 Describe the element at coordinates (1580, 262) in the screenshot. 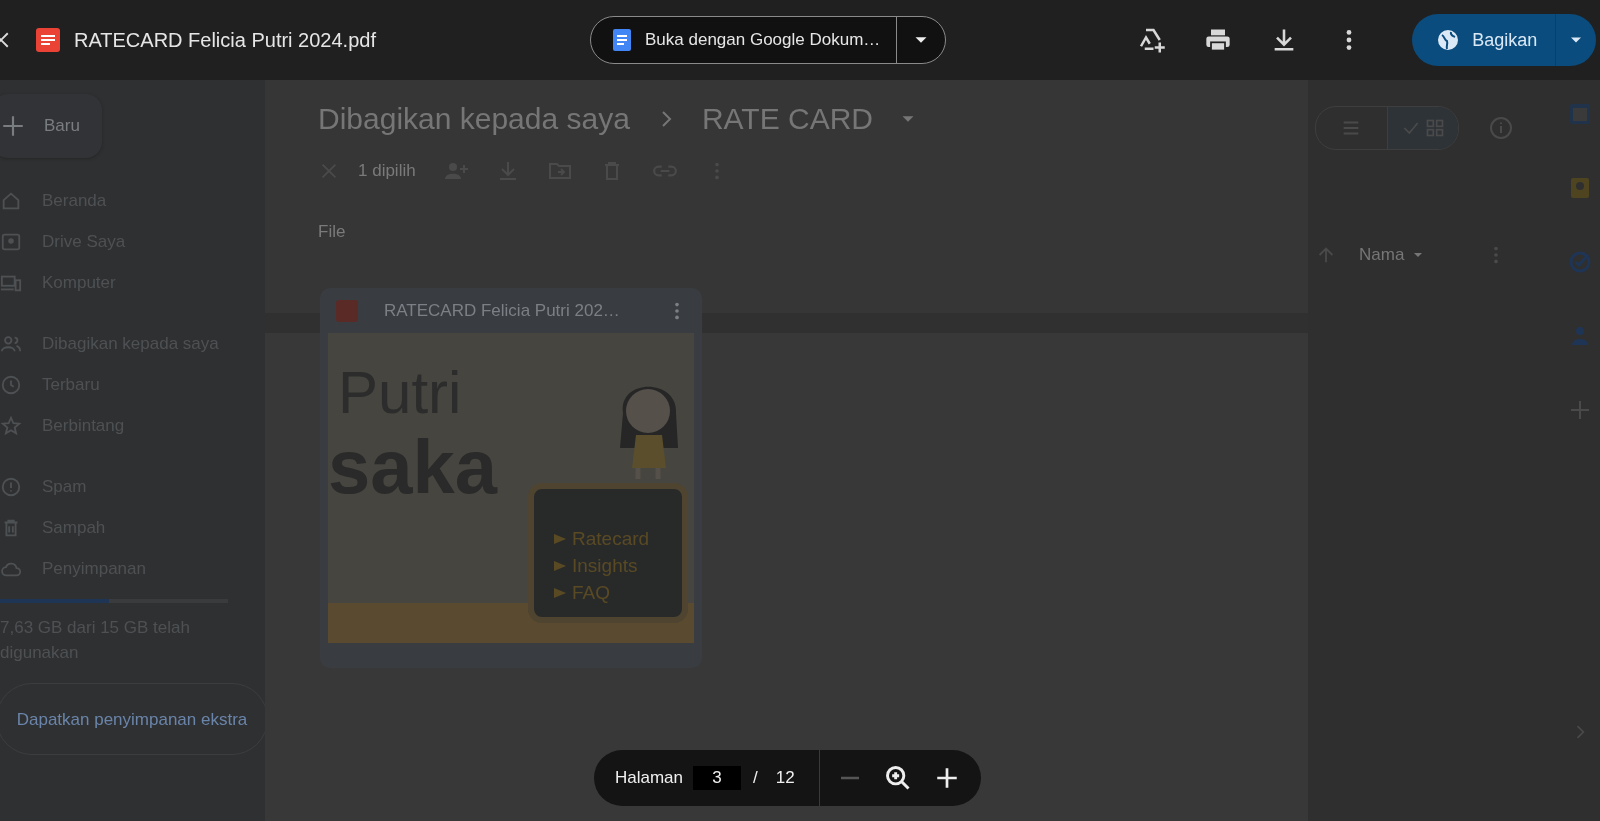

I see `tasks-icon` at that location.